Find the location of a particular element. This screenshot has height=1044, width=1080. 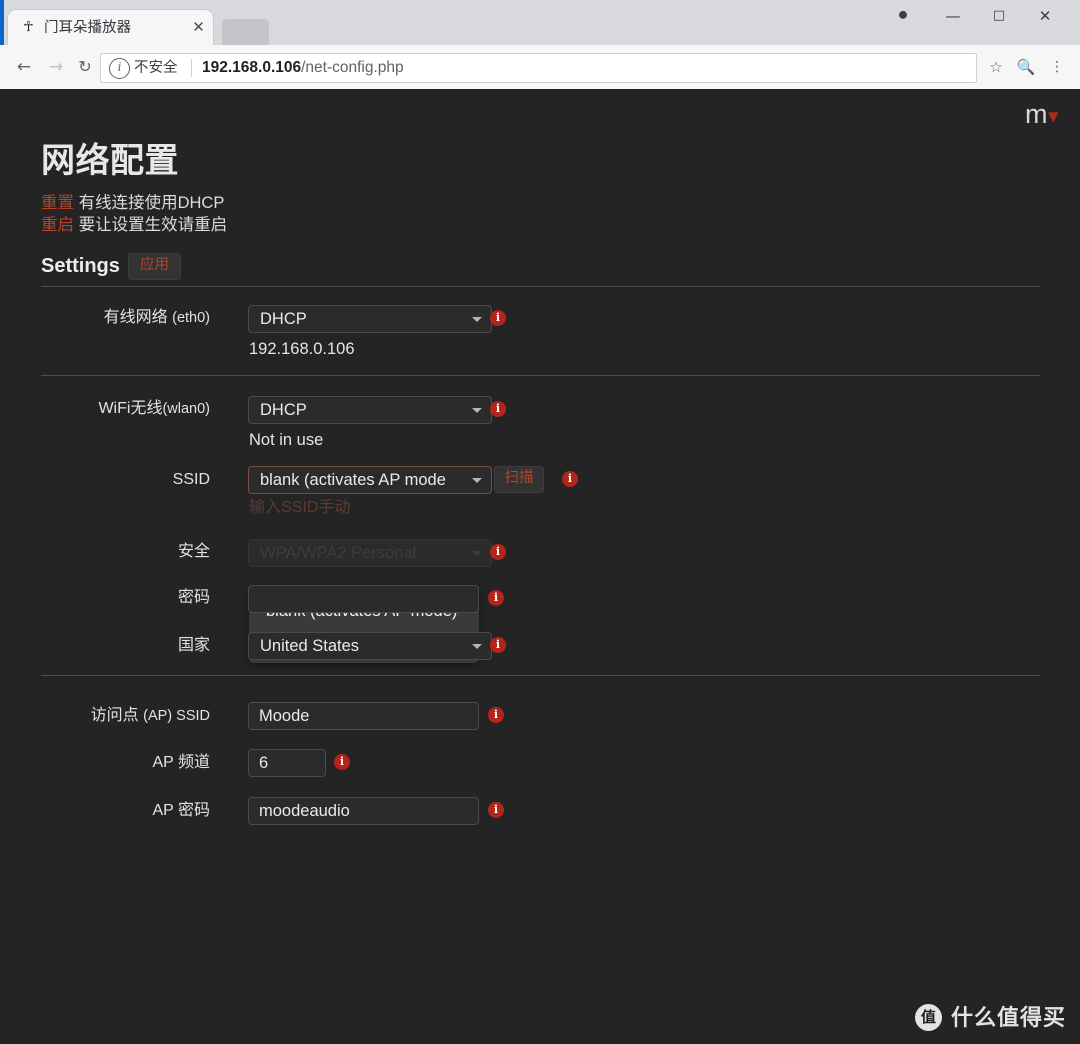

window-controls: ⚫ — □ ✕ is located at coordinates (980, 16).